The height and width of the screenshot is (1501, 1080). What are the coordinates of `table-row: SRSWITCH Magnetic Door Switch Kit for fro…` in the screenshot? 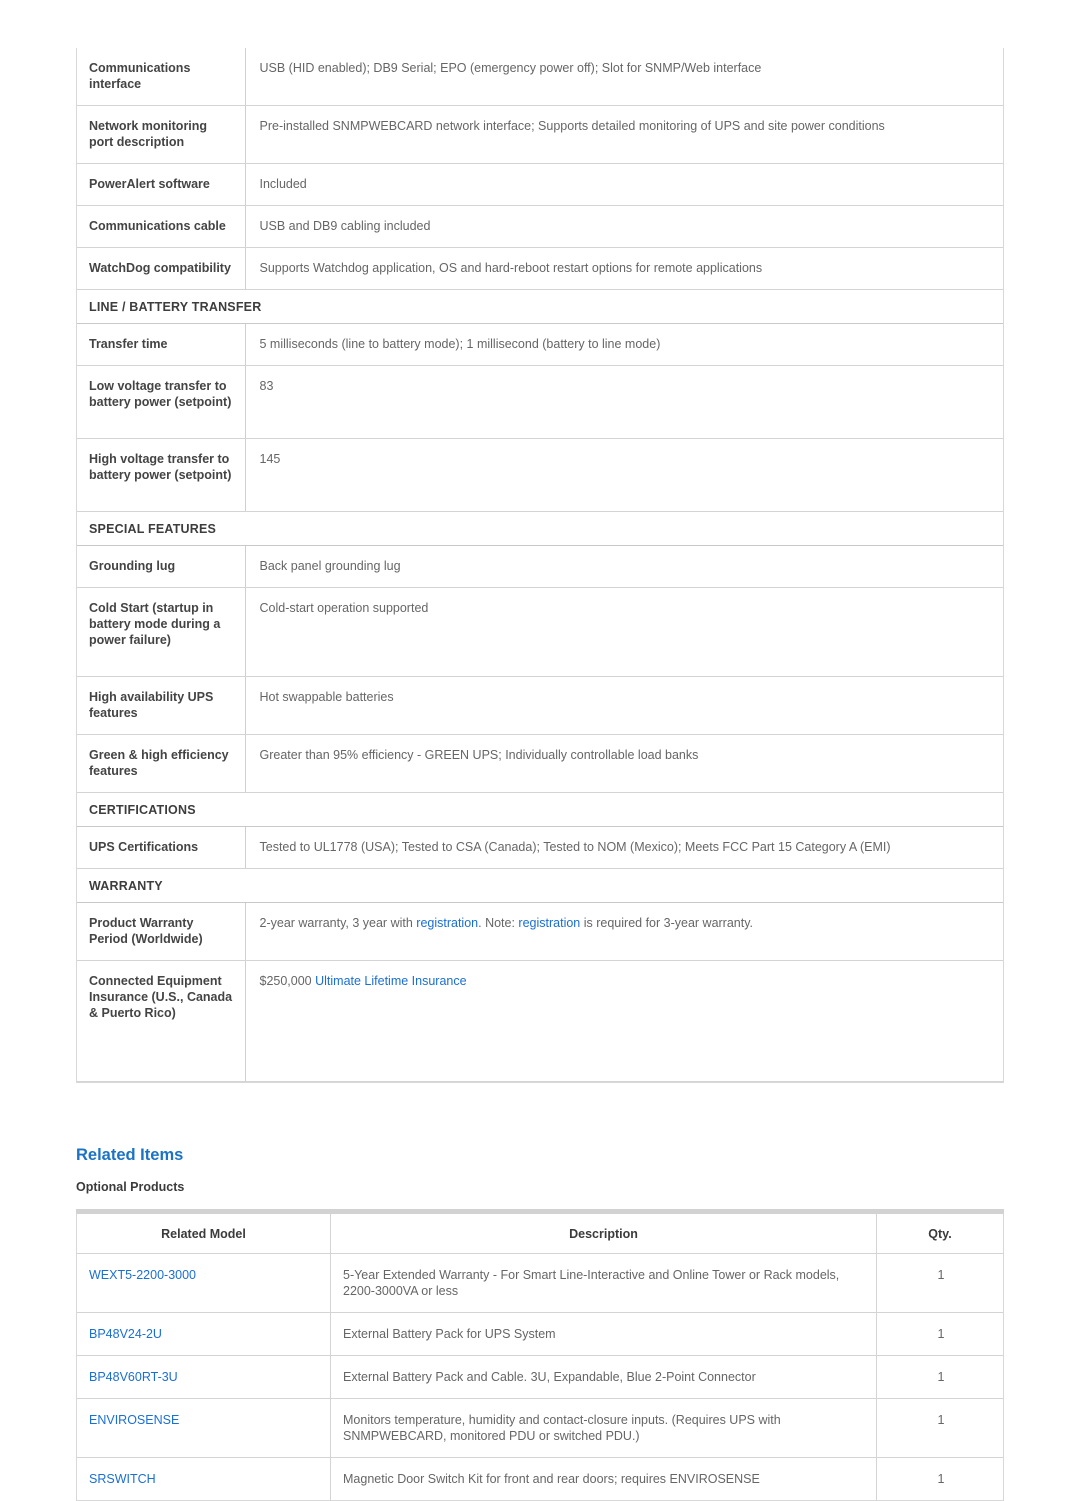 It's located at (540, 1478).